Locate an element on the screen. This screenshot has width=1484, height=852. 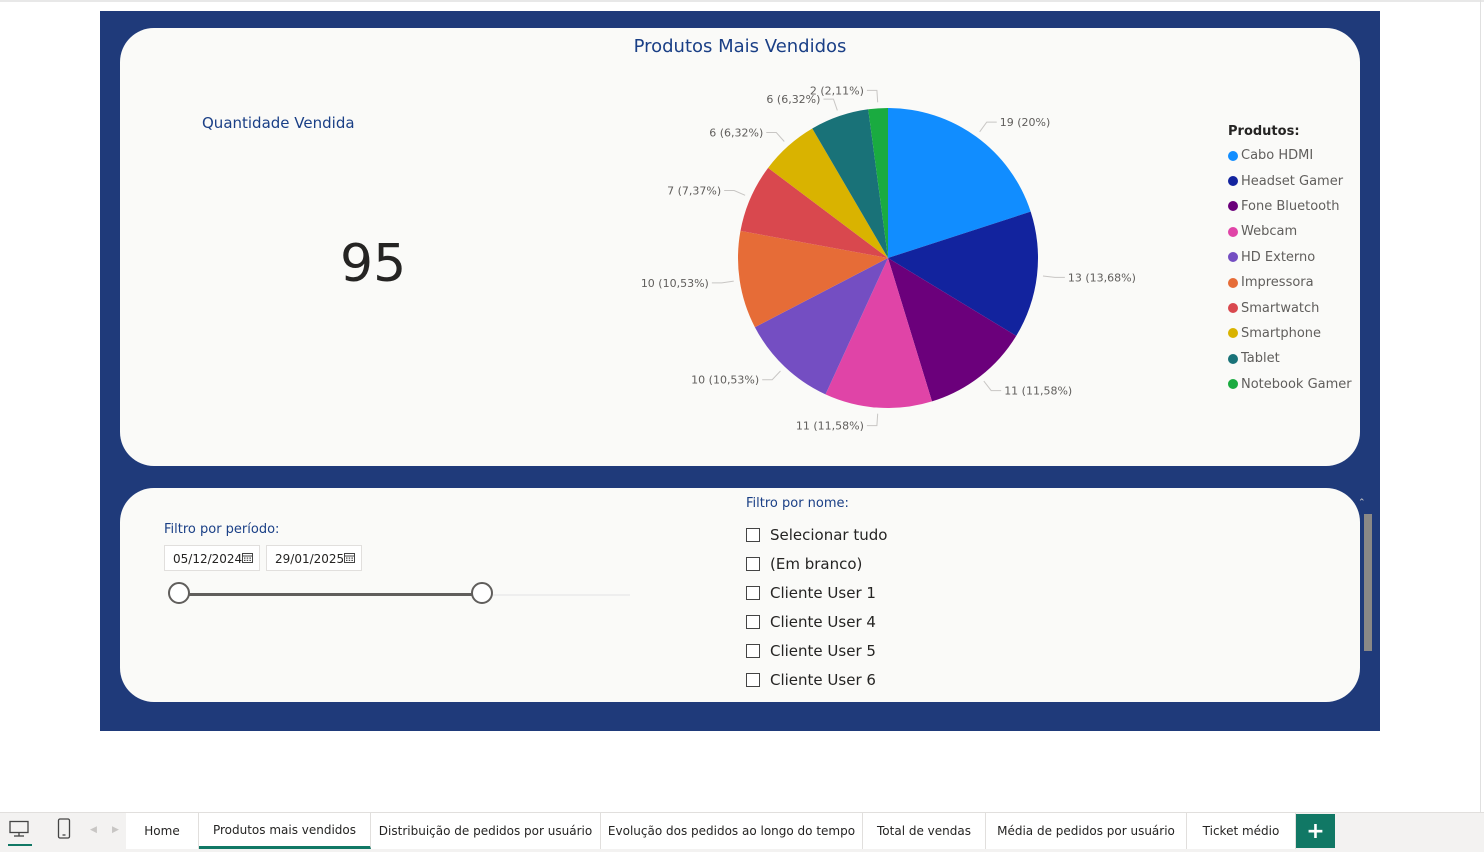
period-filter-title: Filtro por período: is located at coordinates (222, 529).